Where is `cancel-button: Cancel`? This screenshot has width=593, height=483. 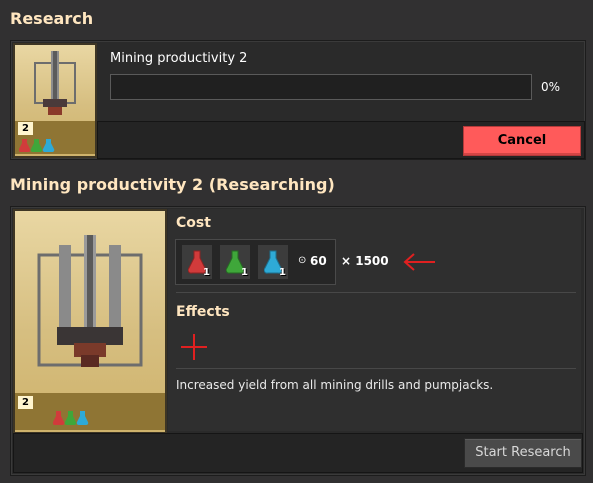
cancel-button: Cancel is located at coordinates (522, 141).